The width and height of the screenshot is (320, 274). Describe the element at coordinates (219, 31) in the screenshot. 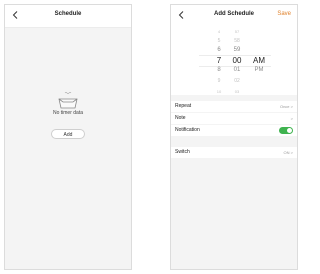

I see `hour-option: 4` at that location.